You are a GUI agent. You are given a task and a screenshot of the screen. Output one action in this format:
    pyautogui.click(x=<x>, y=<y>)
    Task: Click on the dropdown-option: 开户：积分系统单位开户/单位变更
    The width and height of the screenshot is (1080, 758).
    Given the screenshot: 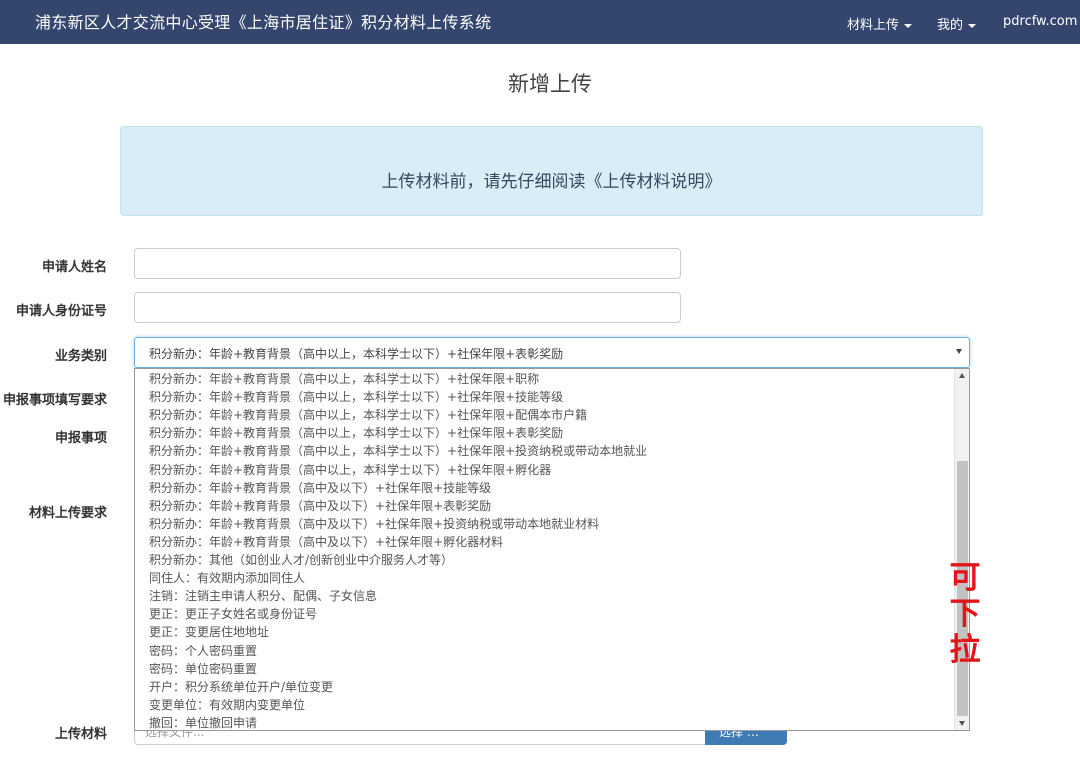 What is the action you would take?
    pyautogui.click(x=241, y=687)
    